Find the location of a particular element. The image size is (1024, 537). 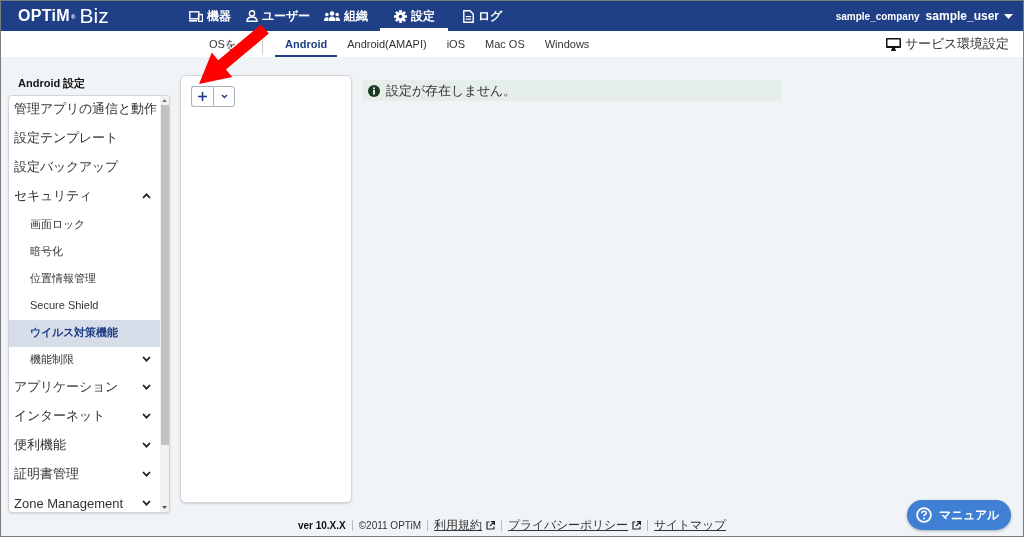

add-button is located at coordinates (202, 96).